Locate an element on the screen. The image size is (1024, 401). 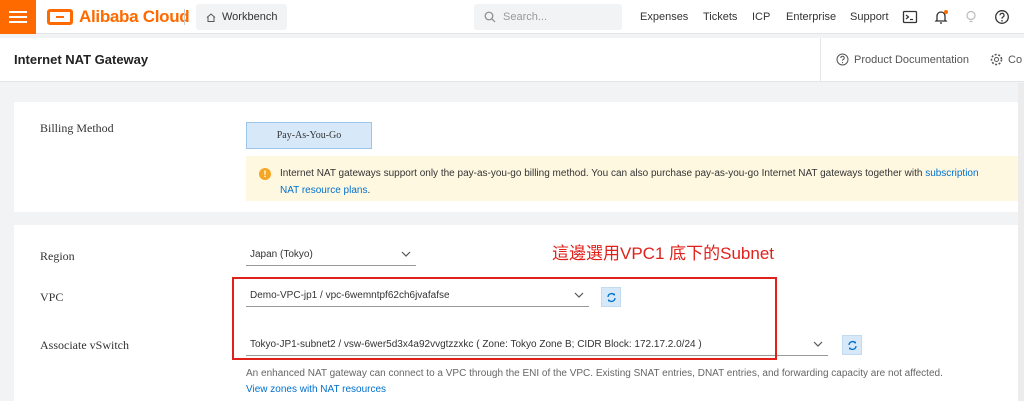
notice-end: . is located at coordinates (369, 190).